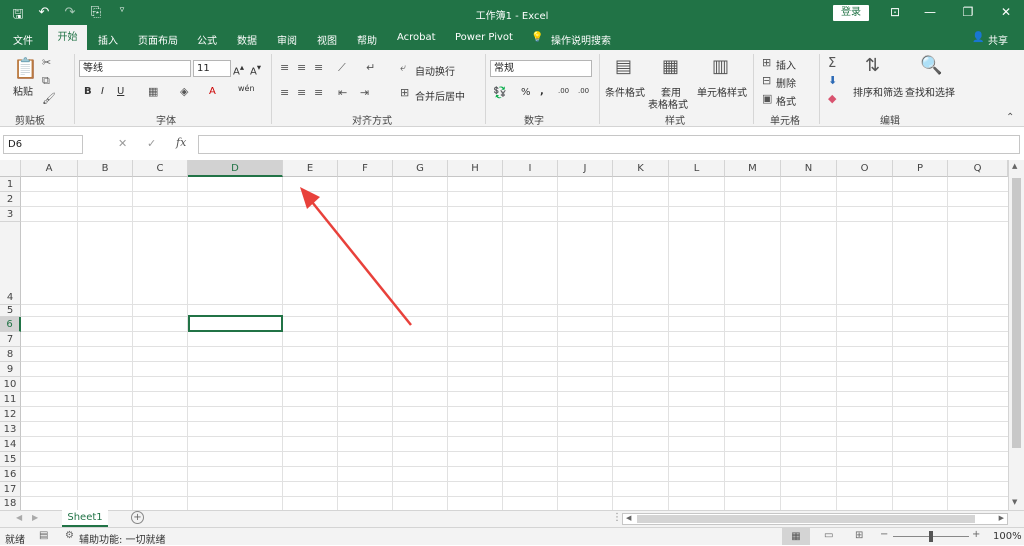  Describe the element at coordinates (10, 184) in the screenshot. I see `row-header-1: 1` at that location.